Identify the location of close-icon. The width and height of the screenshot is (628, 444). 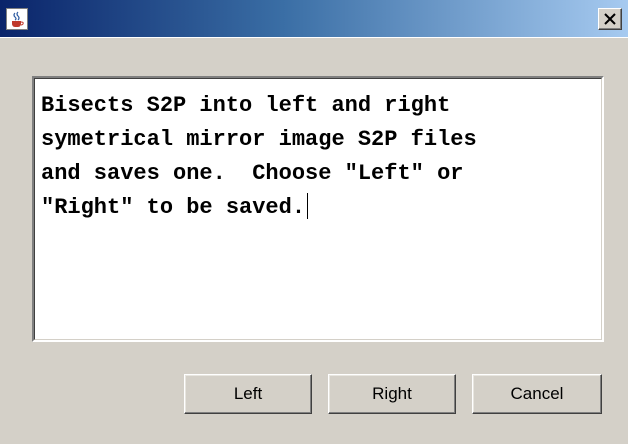
(610, 19).